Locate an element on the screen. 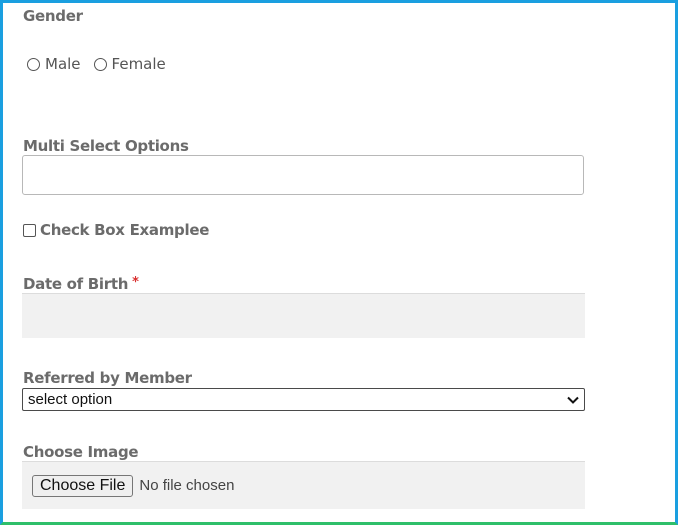  radio-female is located at coordinates (100, 64).